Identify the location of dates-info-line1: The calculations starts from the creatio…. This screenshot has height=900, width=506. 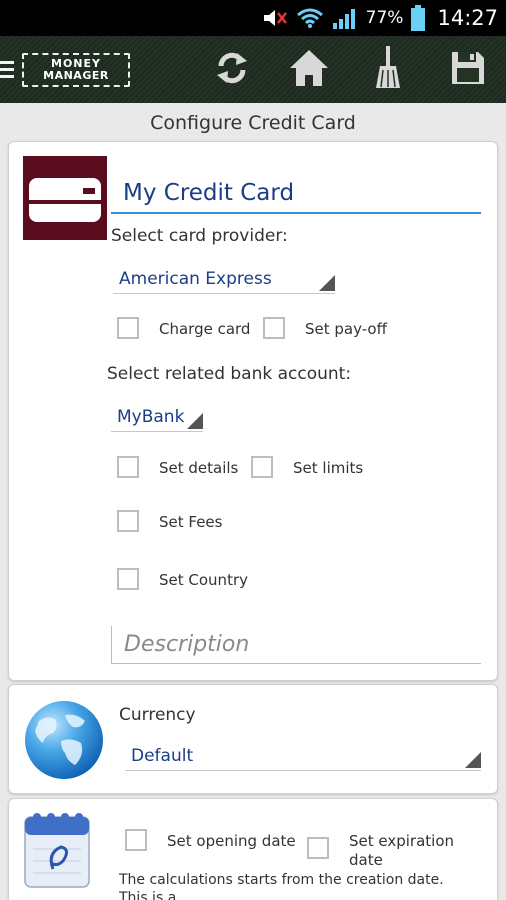
(281, 880).